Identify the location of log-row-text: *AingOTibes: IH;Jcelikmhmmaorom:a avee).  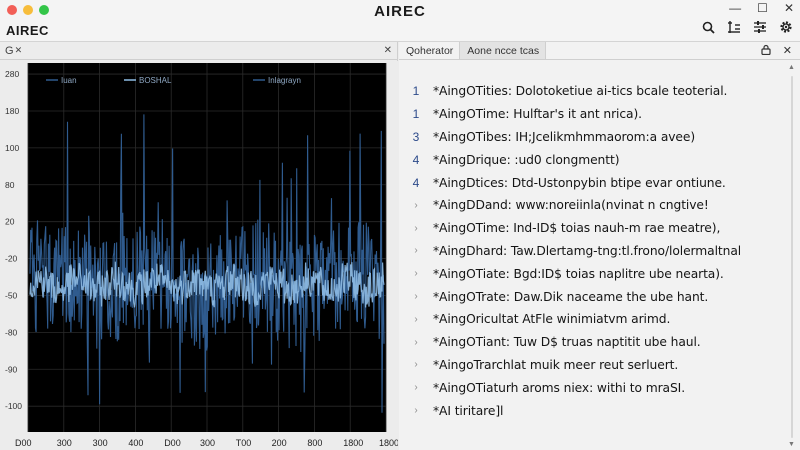
(564, 136).